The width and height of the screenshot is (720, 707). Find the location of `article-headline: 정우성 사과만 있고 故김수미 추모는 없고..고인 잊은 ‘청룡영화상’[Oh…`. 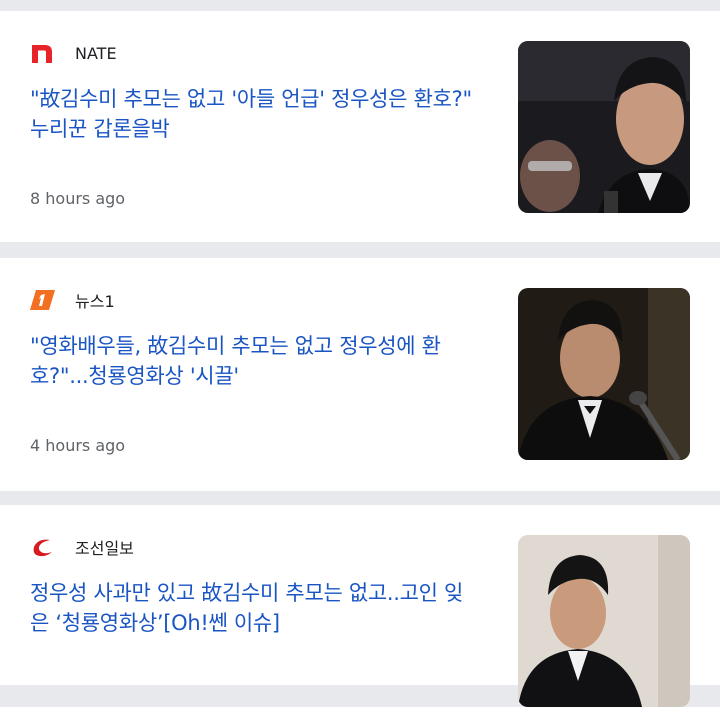

article-headline: 정우성 사과만 있고 故김수미 추모는 없고..고인 잊은 ‘청룡영화상’[Oh… is located at coordinates (255, 608).